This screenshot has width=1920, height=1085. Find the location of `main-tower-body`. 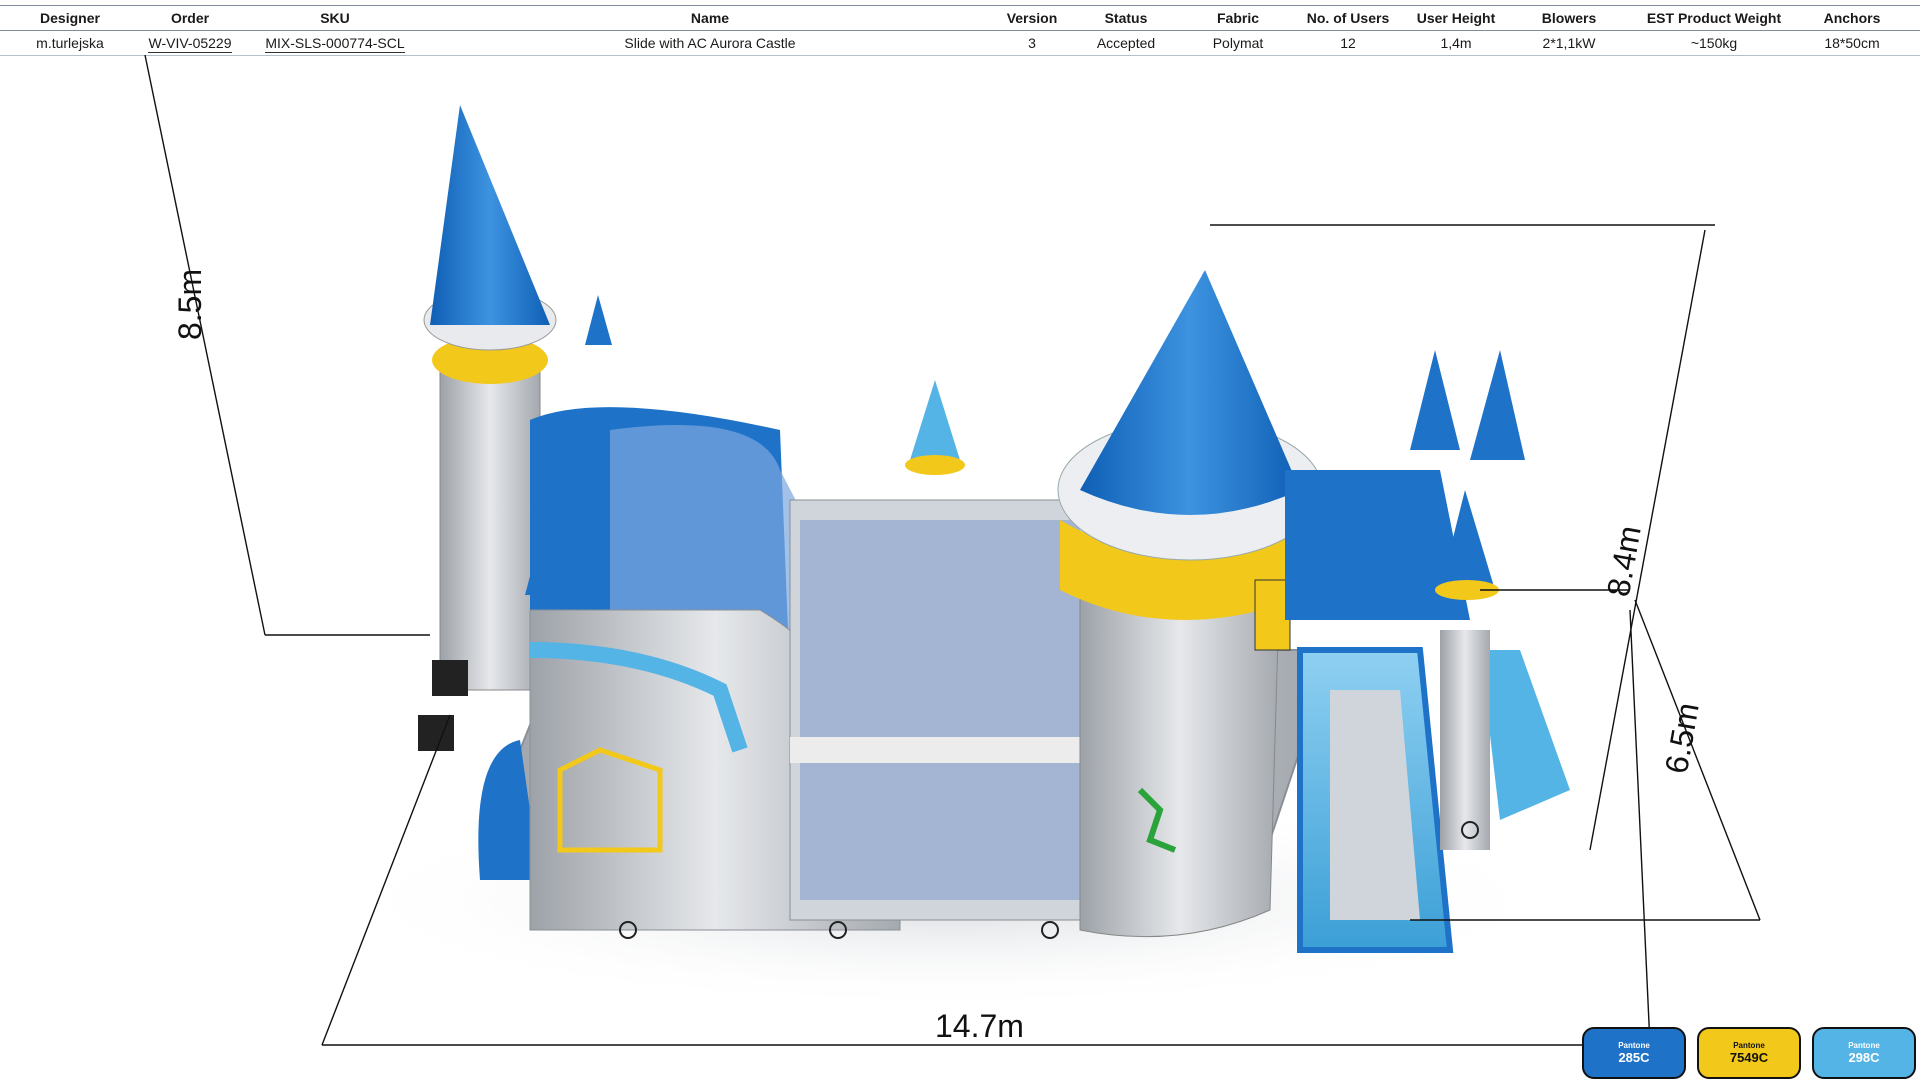

main-tower-body is located at coordinates (1180, 753).